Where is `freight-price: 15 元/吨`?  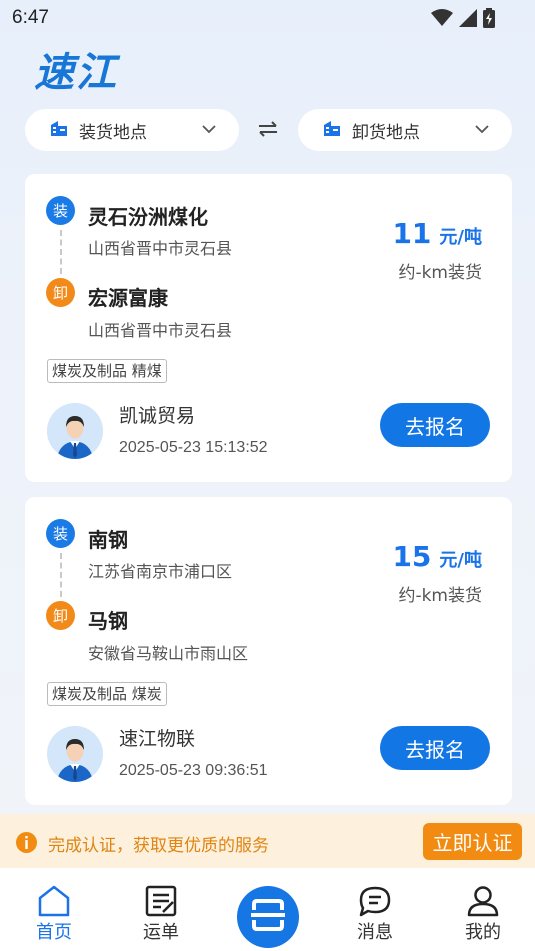
freight-price: 15 元/吨 is located at coordinates (437, 556).